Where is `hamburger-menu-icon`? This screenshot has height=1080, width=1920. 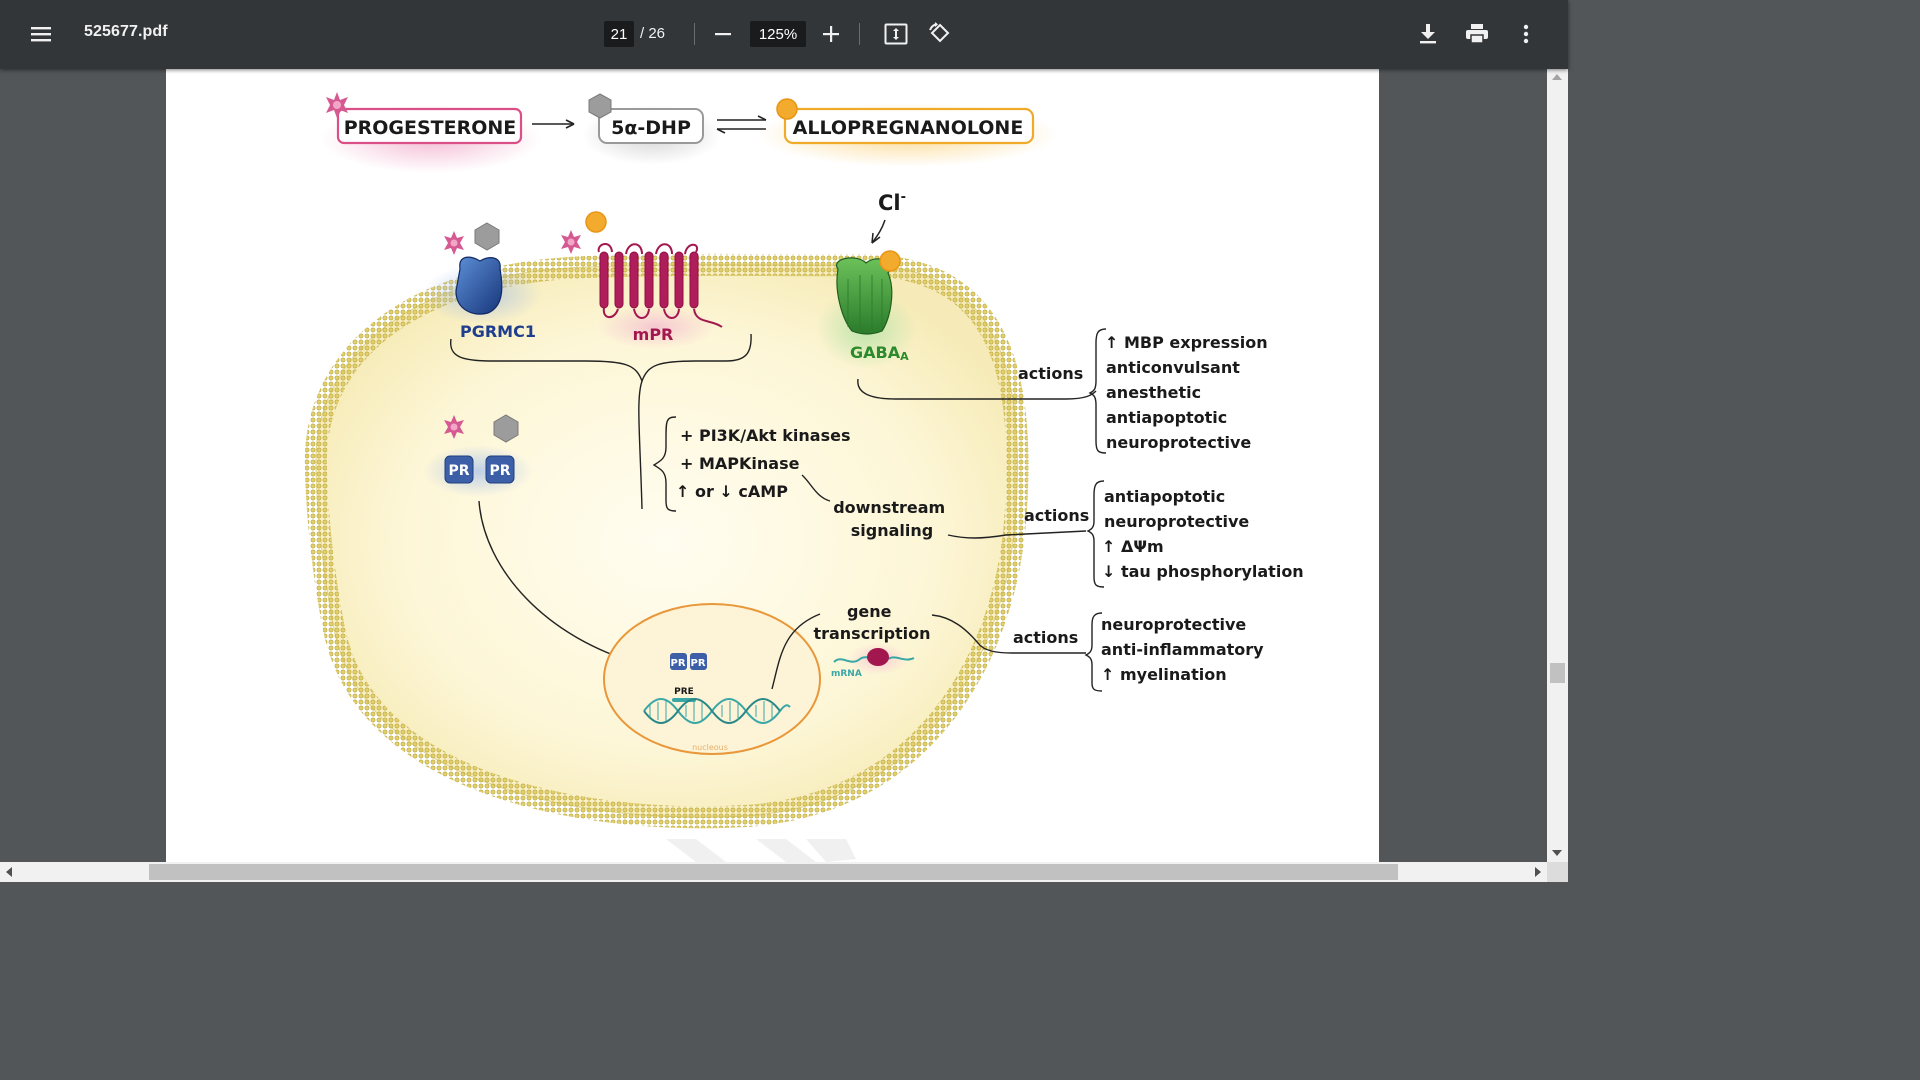 hamburger-menu-icon is located at coordinates (41, 34).